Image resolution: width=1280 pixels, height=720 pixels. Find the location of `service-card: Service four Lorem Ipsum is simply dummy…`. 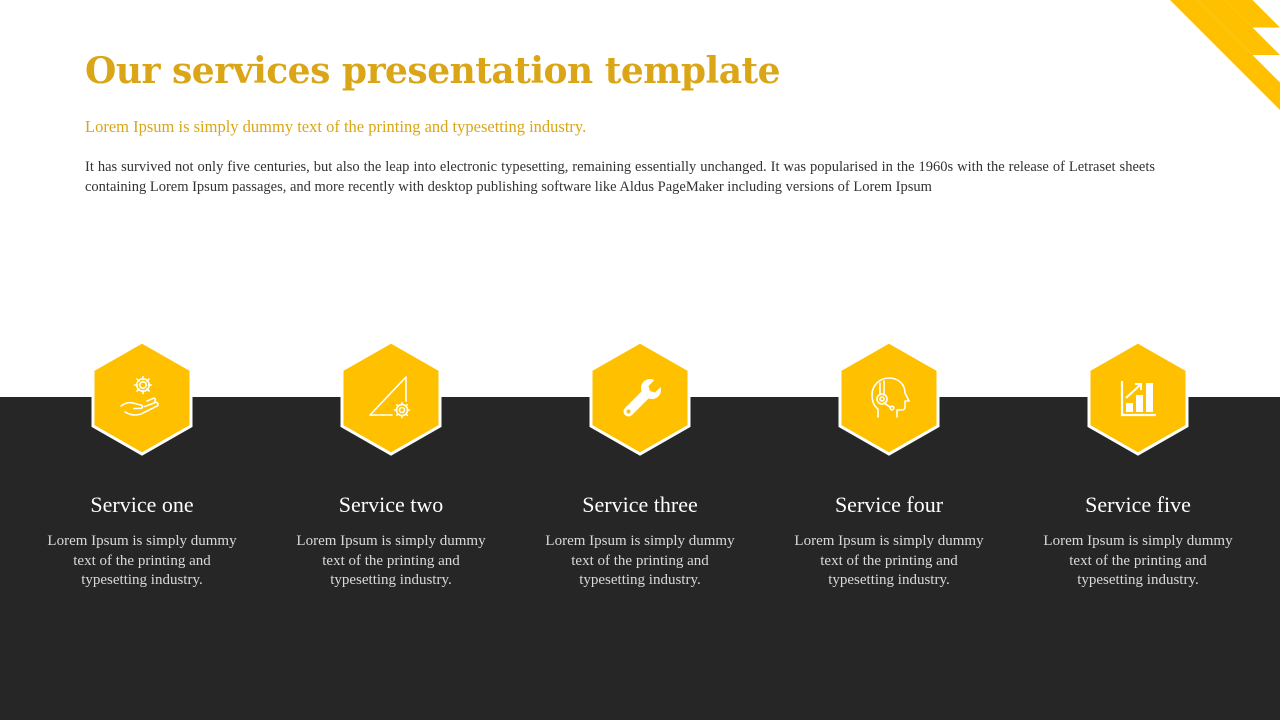

service-card: Service four Lorem Ipsum is simply dummy… is located at coordinates (889, 465).